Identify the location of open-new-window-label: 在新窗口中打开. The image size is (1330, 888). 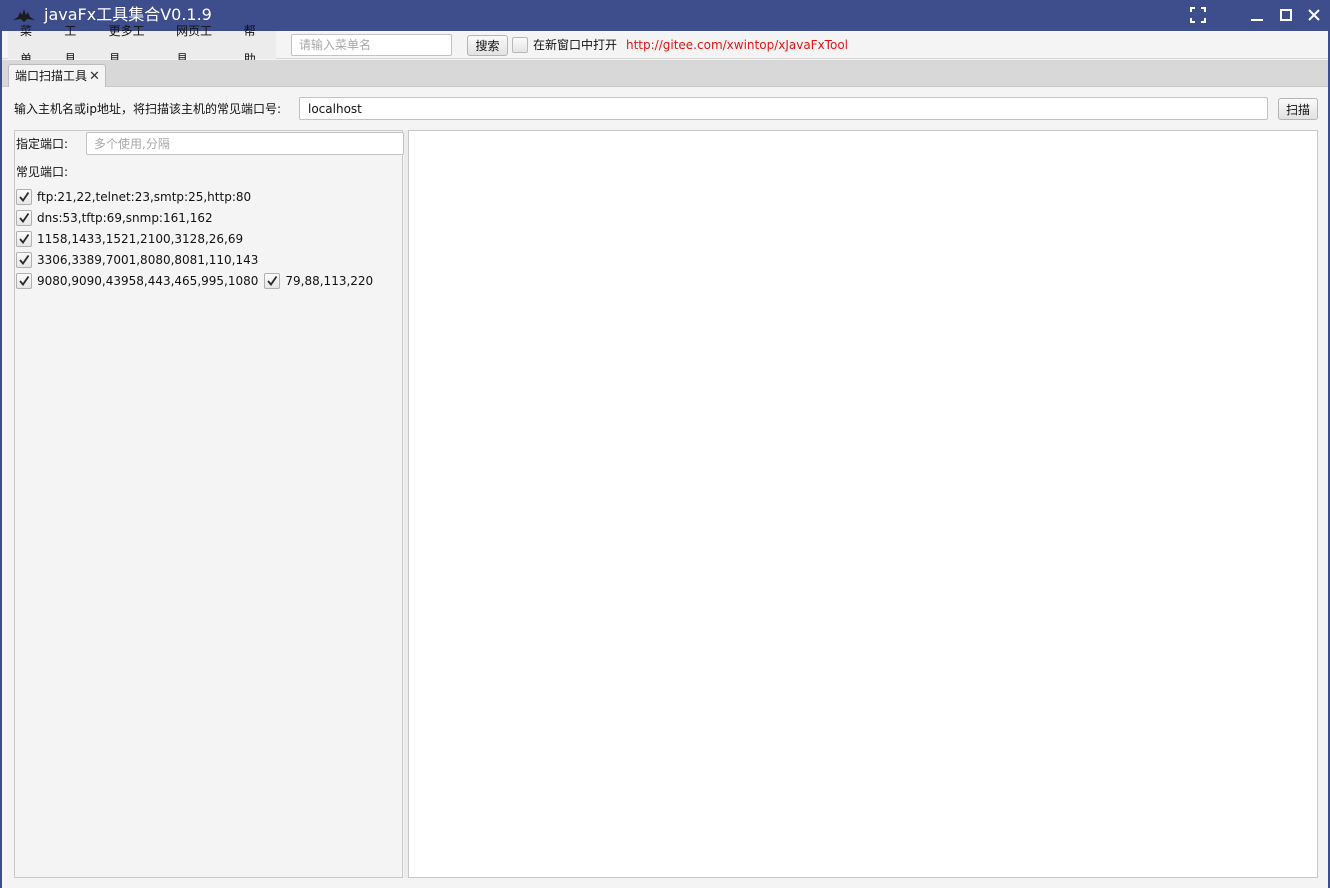
(575, 45).